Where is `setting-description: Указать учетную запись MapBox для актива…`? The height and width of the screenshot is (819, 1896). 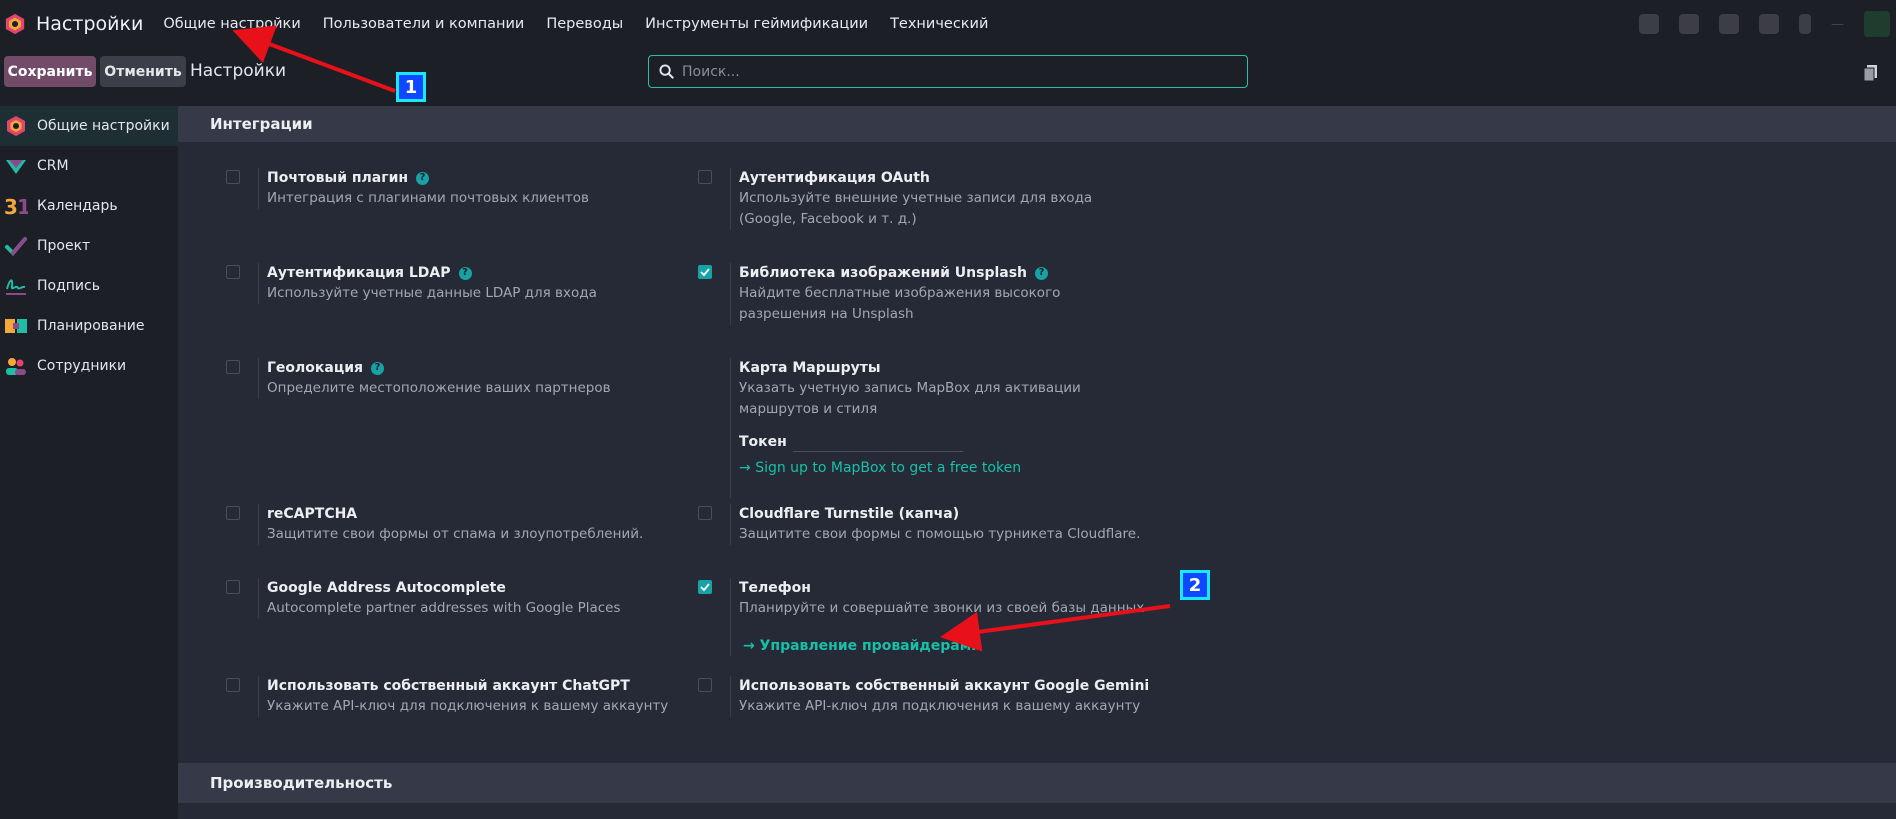
setting-description: Указать учетную запись MapBox для актива… is located at coordinates (910, 398).